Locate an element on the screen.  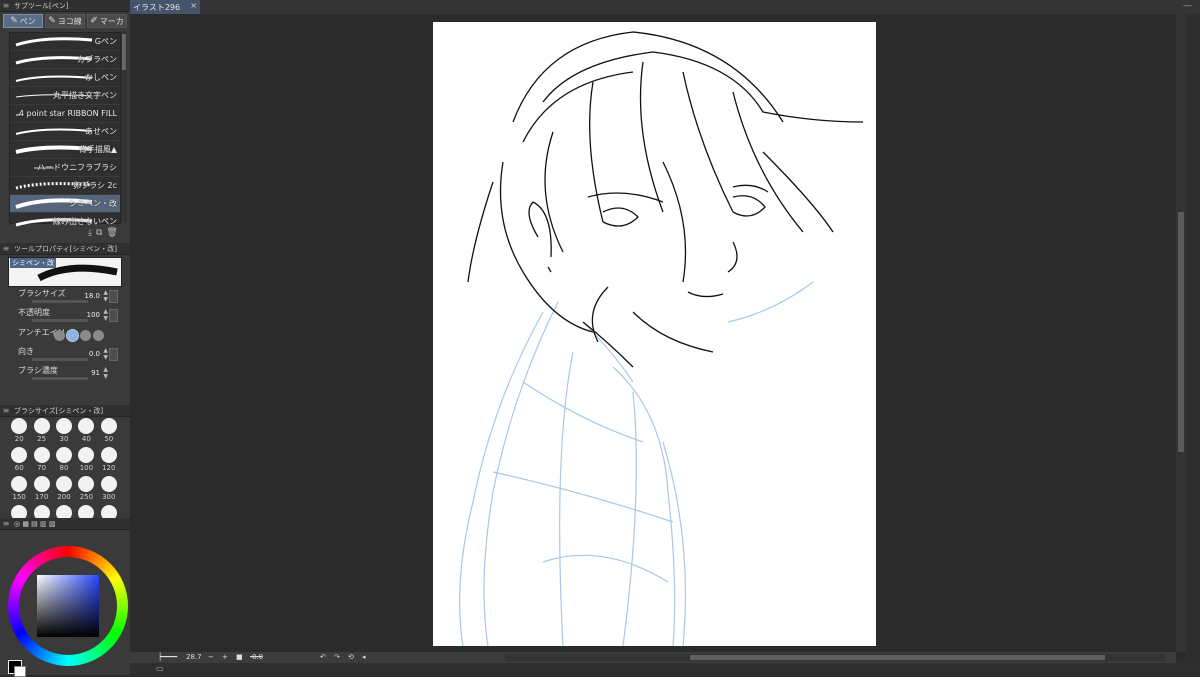
brush-size-preset: 80 is located at coordinates (64, 459).